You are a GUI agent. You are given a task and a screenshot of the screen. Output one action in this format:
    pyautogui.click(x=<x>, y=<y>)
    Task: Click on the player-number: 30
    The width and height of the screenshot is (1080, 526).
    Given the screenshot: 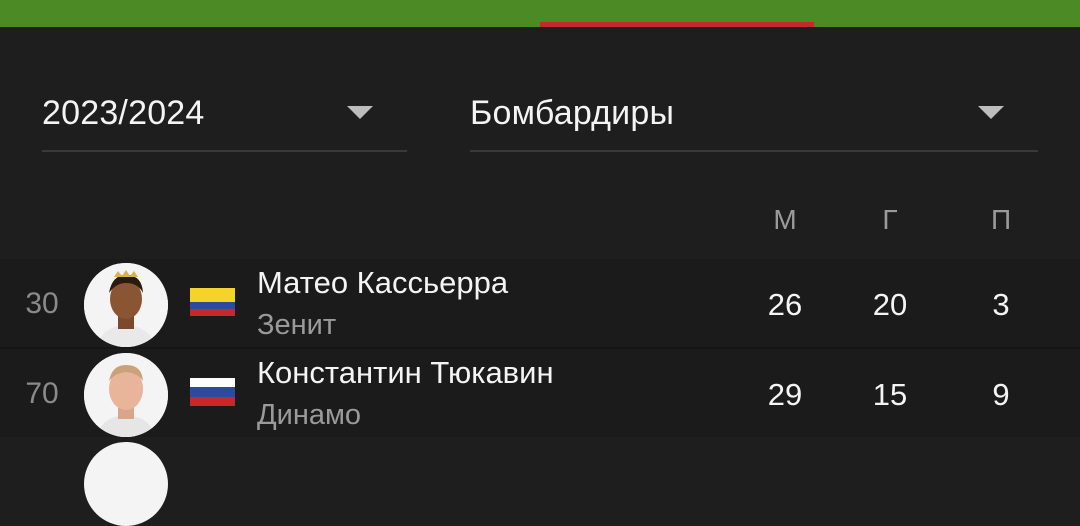 What is the action you would take?
    pyautogui.click(x=42, y=303)
    